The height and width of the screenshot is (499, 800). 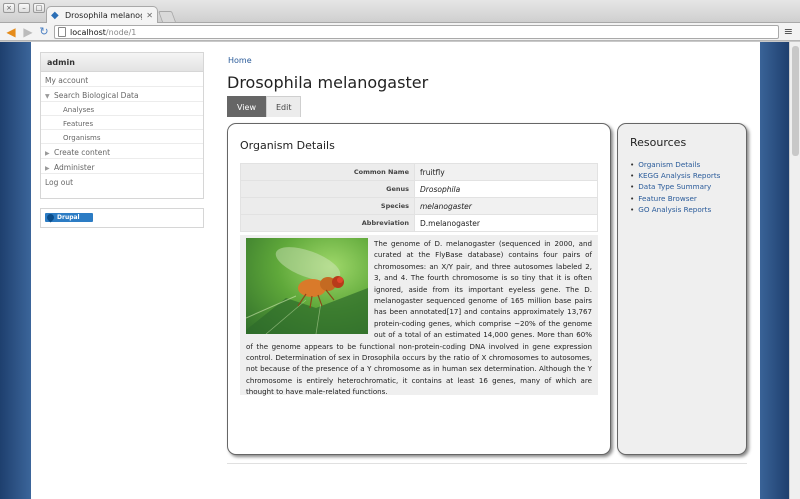 I want to click on browser-toolbar: ◀ ▶ ↻ localhost/node/1 ≡, so click(x=400, y=32).